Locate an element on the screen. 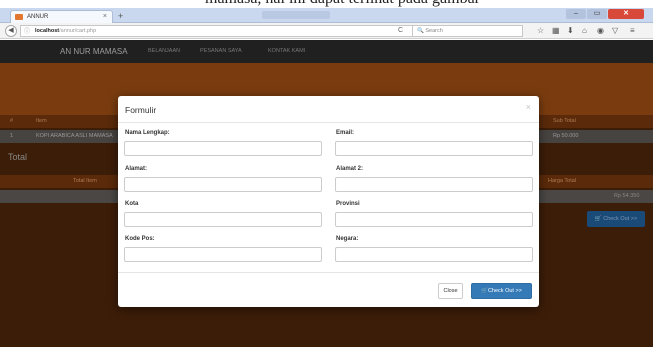 The height and width of the screenshot is (347, 653). check-out-button: 🛒Check Out >> is located at coordinates (501, 291).